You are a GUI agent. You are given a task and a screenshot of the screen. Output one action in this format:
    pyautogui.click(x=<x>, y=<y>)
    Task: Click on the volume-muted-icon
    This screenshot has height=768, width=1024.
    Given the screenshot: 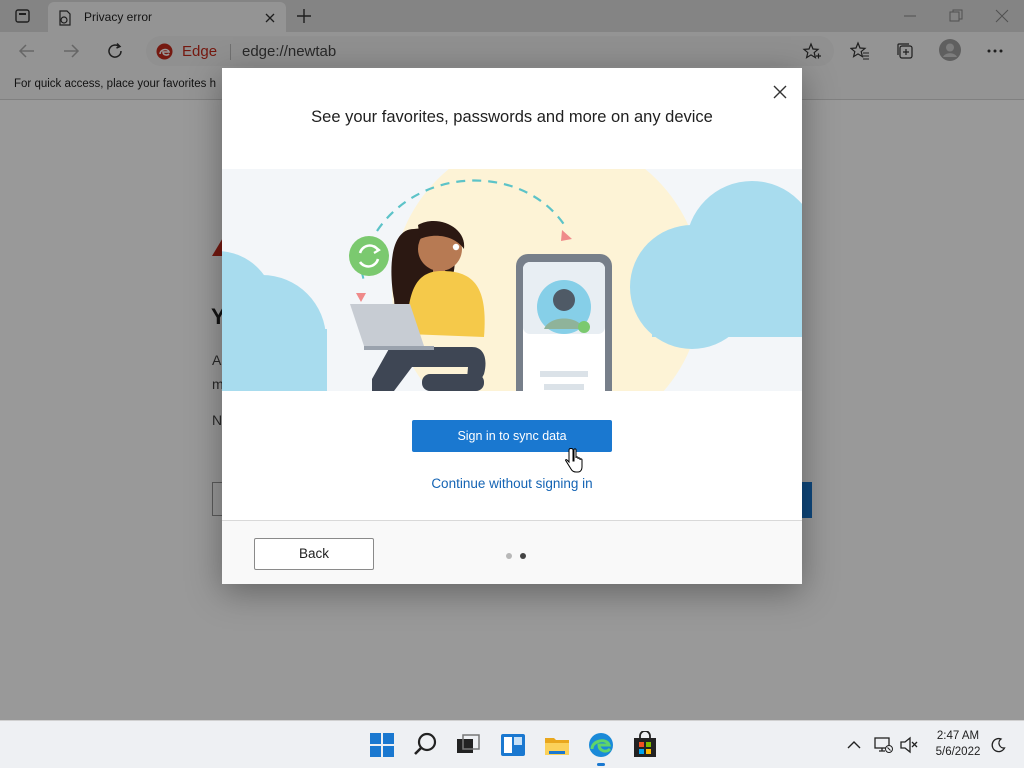 What is the action you would take?
    pyautogui.click(x=909, y=745)
    